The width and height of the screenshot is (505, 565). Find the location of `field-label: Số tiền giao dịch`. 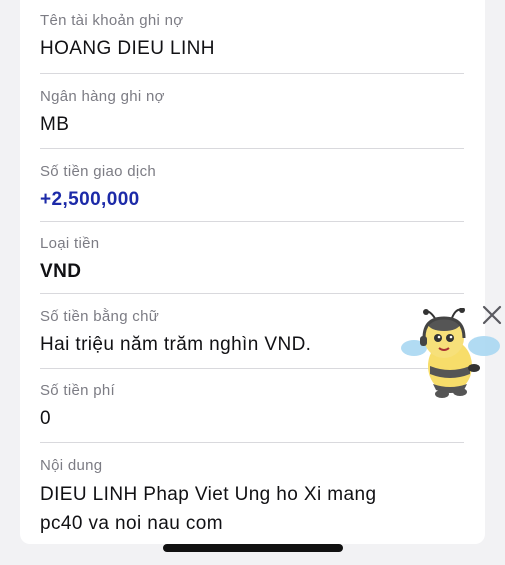

field-label: Số tiền giao dịch is located at coordinates (98, 171).